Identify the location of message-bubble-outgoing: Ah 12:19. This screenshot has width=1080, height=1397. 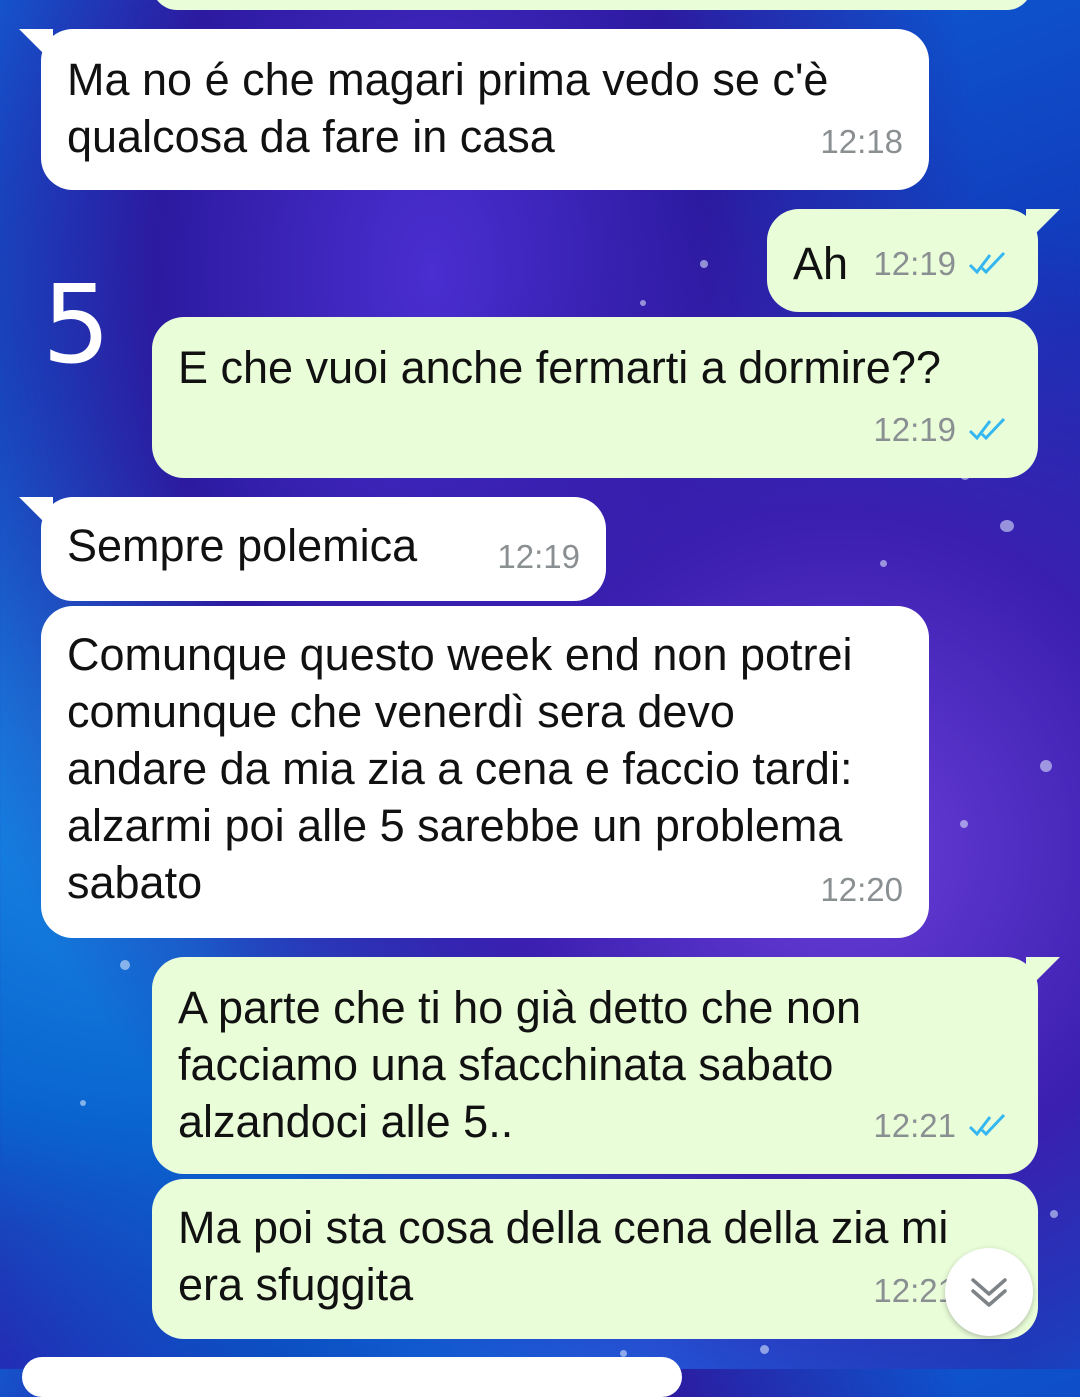
(913, 260).